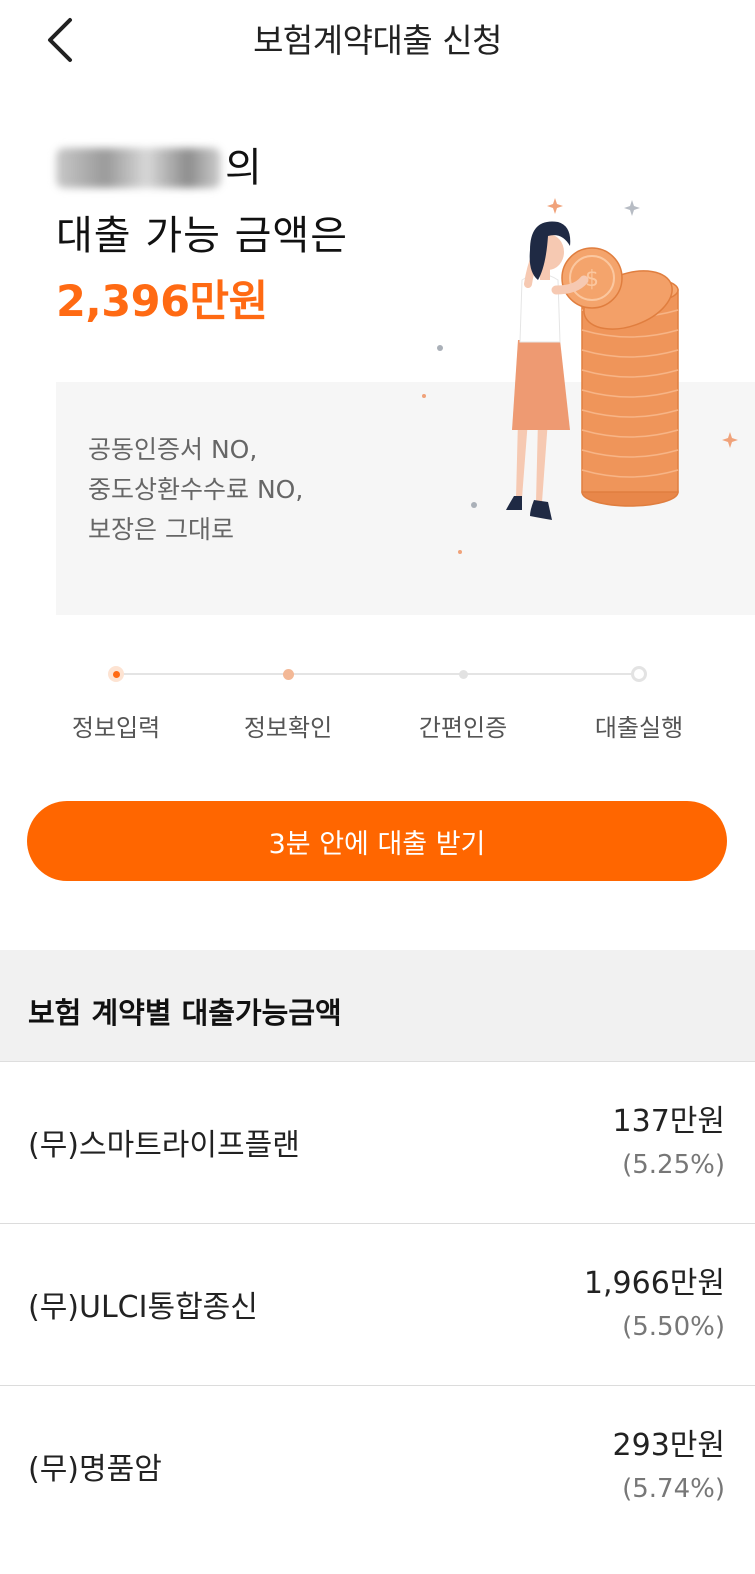 The height and width of the screenshot is (1574, 755). Describe the element at coordinates (673, 1165) in the screenshot. I see `contract-rate: (5.25%)` at that location.